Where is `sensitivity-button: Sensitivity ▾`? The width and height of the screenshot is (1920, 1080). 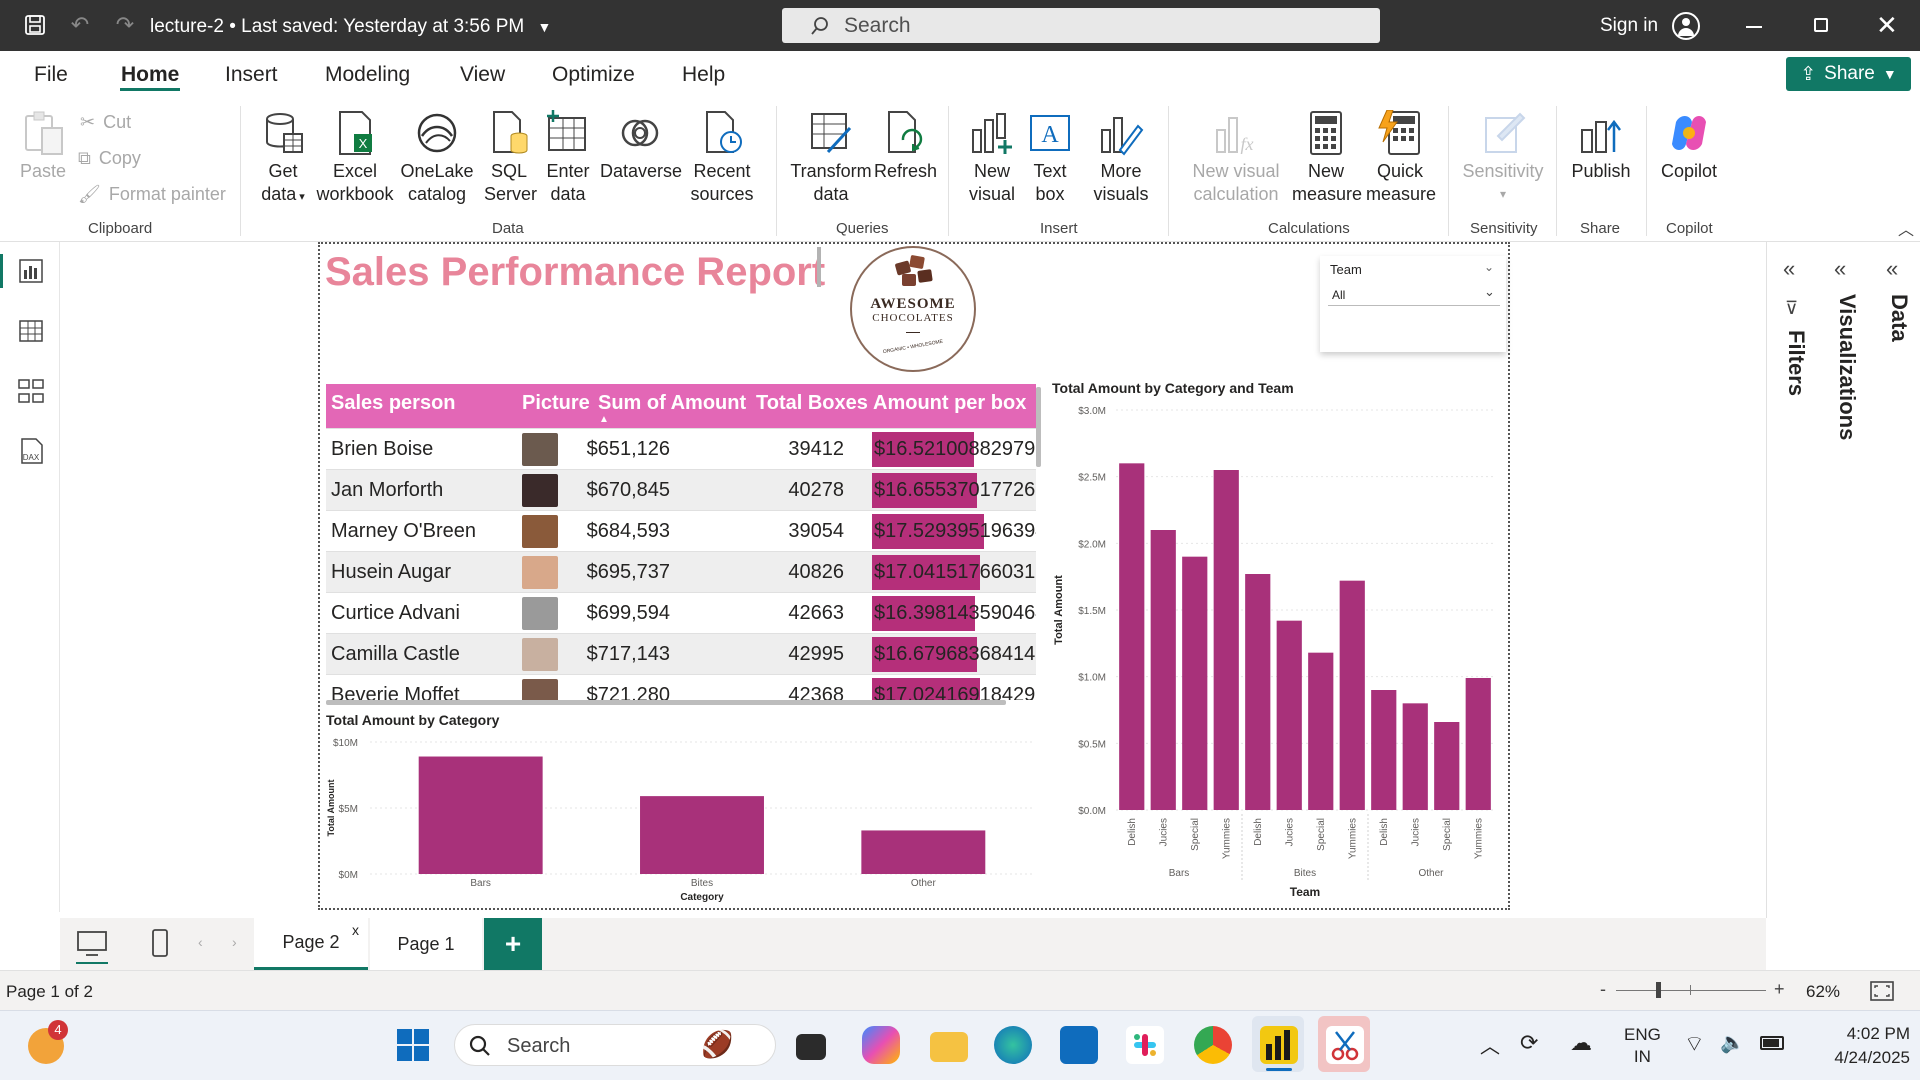 sensitivity-button: Sensitivity ▾ is located at coordinates (1503, 158).